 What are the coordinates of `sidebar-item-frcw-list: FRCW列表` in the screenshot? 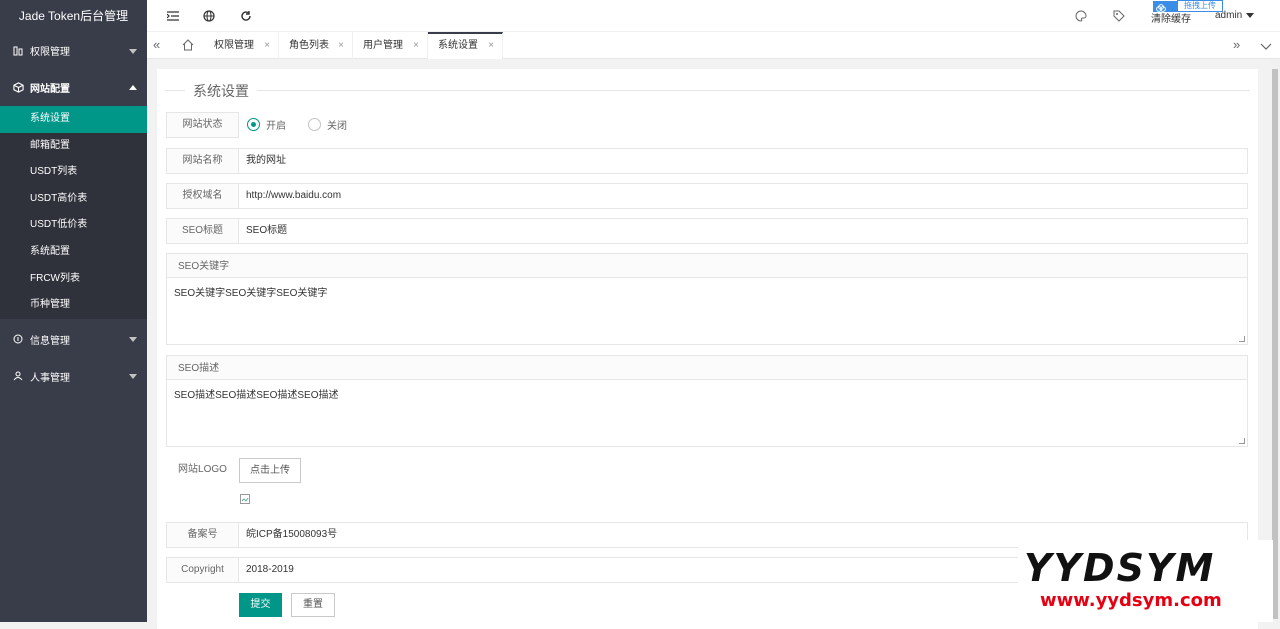 It's located at (73, 279).